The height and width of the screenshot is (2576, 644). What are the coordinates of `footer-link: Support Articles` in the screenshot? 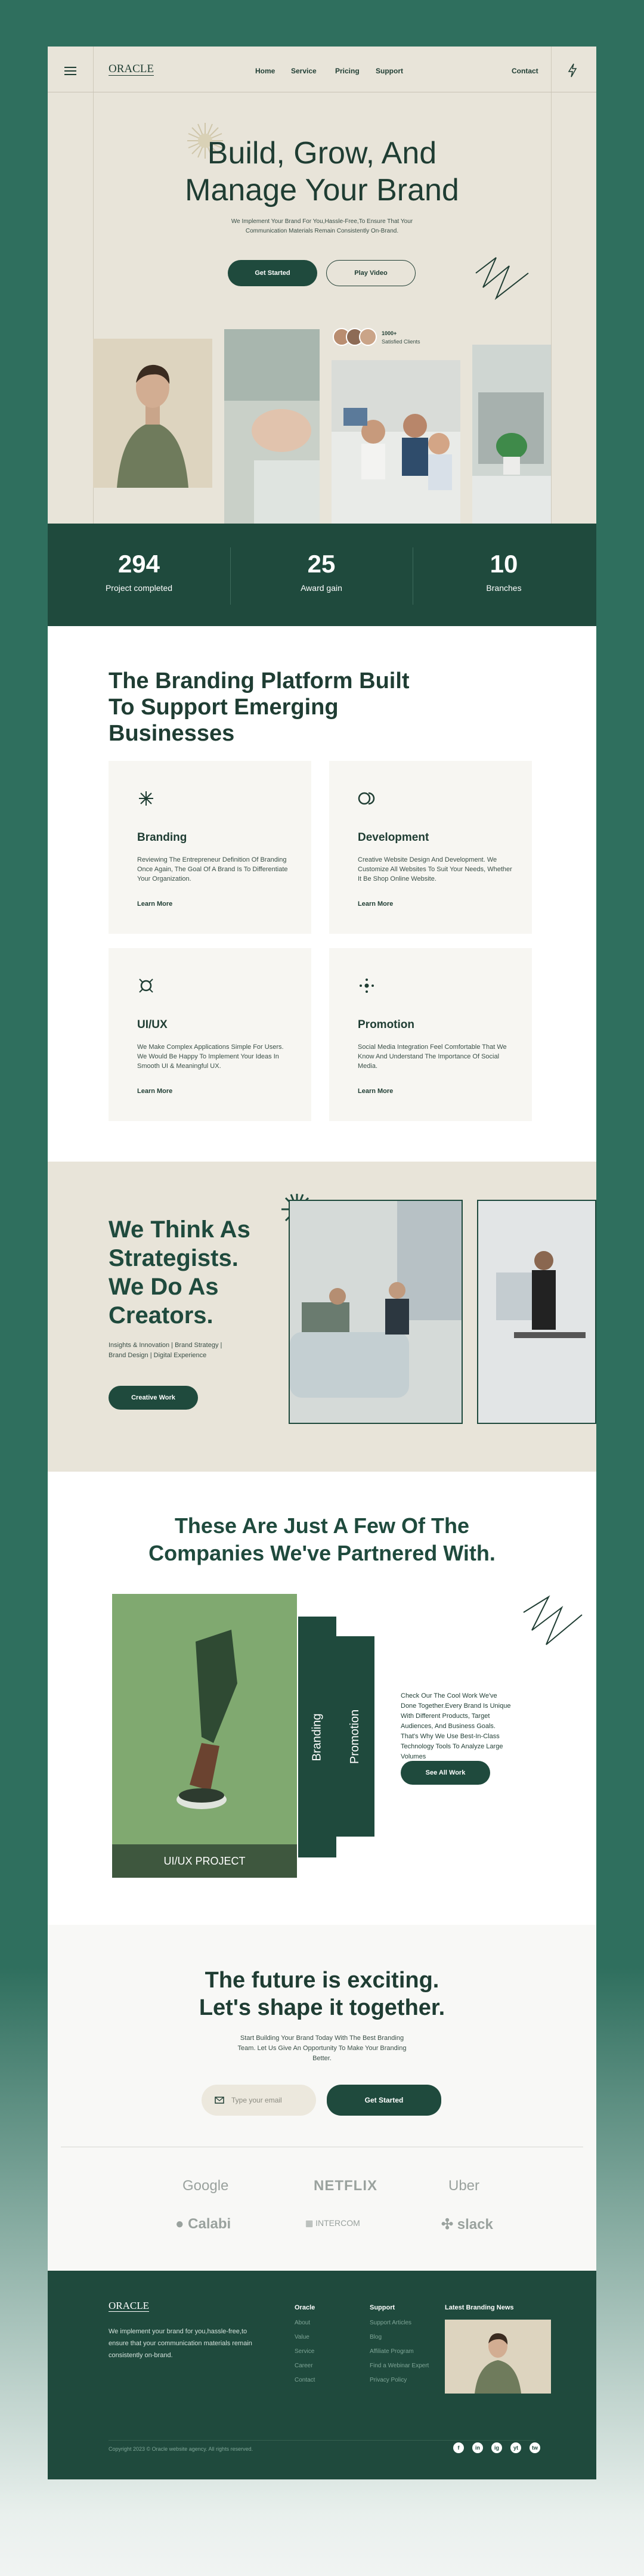 It's located at (399, 2323).